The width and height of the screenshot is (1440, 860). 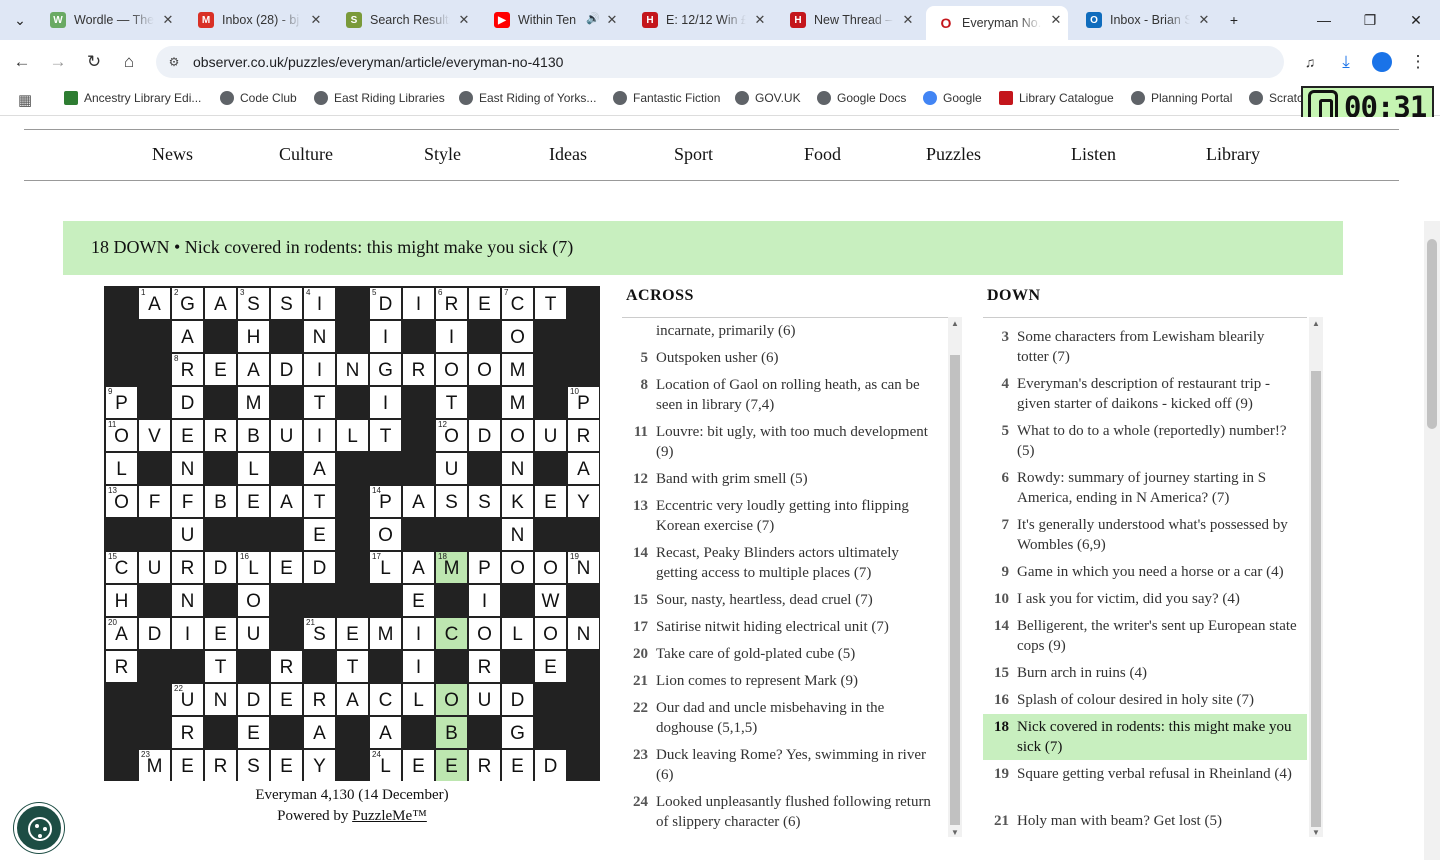 I want to click on grid-cell: 14 P, so click(x=385, y=501).